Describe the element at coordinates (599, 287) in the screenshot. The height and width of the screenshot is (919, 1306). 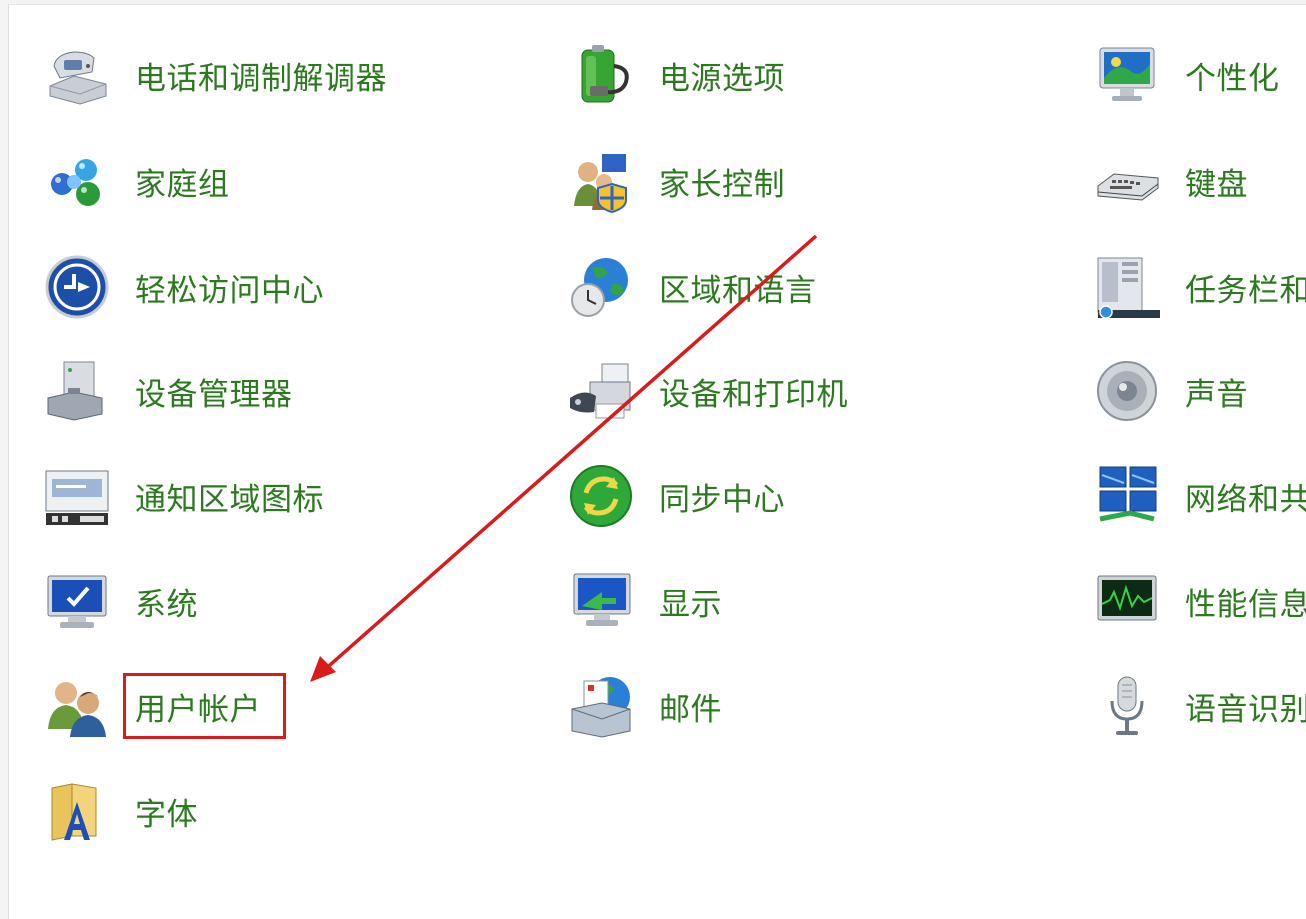
I see `region-language-icon` at that location.